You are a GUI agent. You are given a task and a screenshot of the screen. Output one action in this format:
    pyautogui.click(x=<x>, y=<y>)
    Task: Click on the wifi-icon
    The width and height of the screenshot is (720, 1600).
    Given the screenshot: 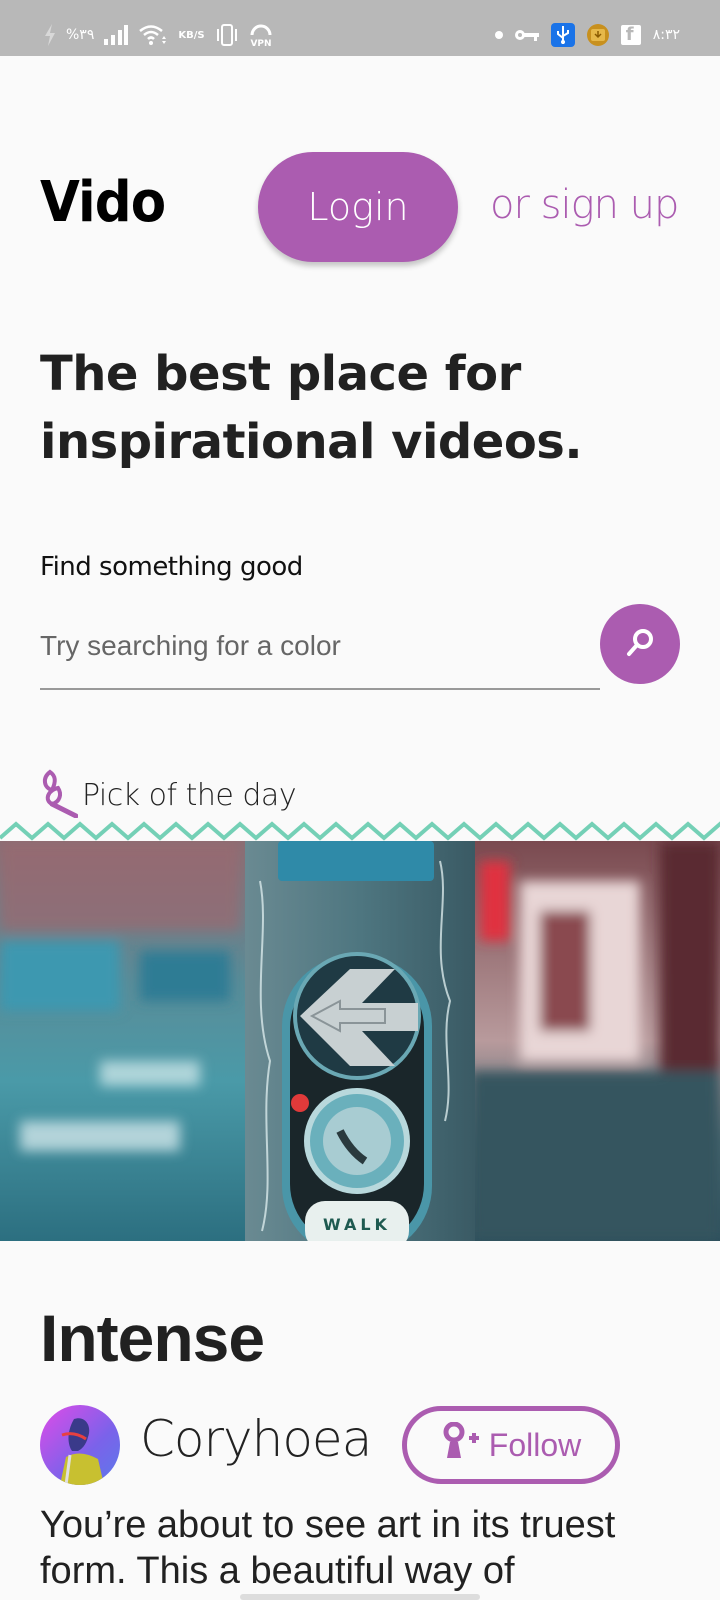 What is the action you would take?
    pyautogui.click(x=153, y=35)
    